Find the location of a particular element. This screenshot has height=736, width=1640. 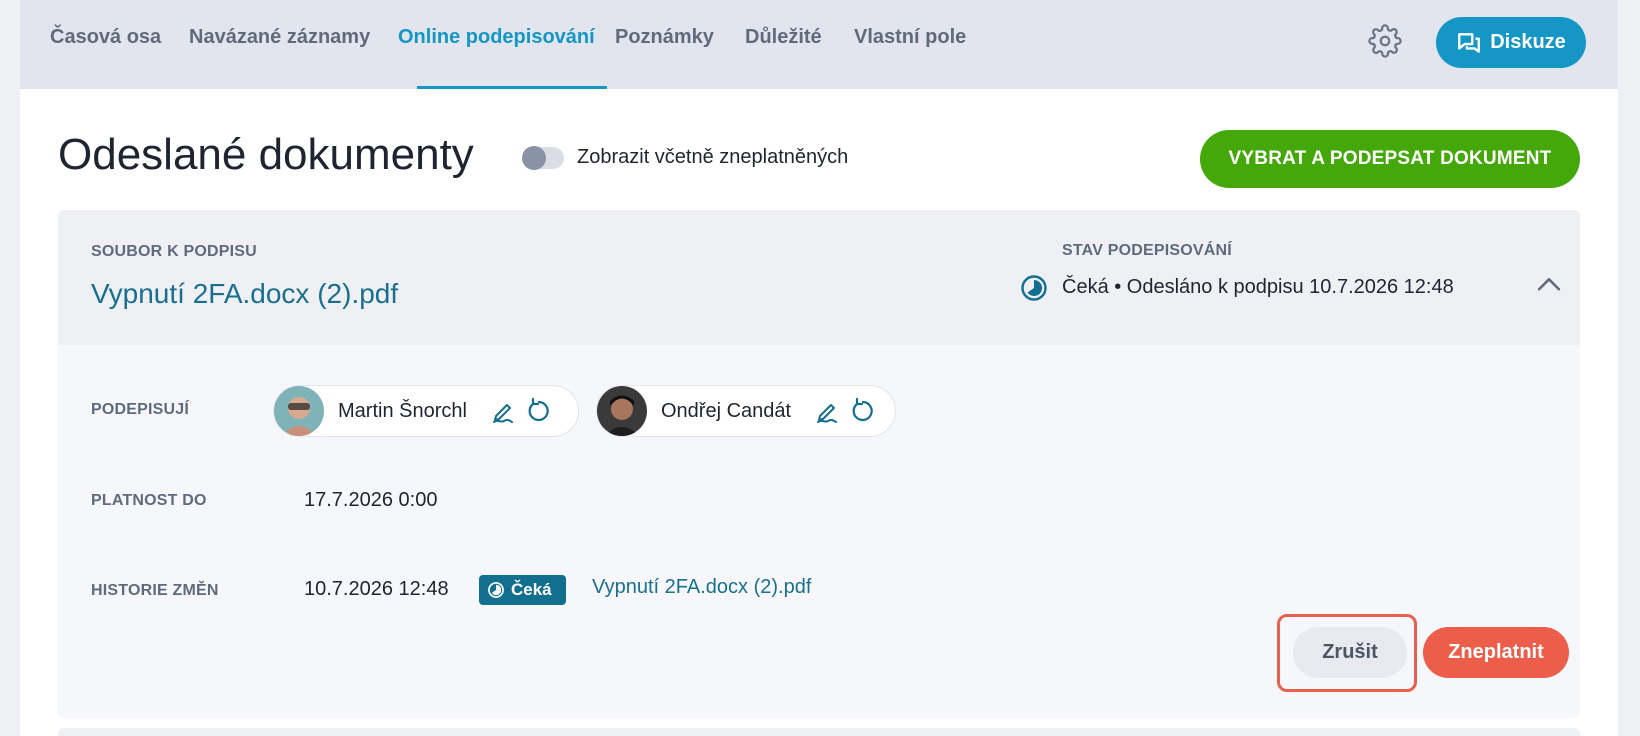

tab-online-podepisovani: Online podepisování is located at coordinates (496, 37).